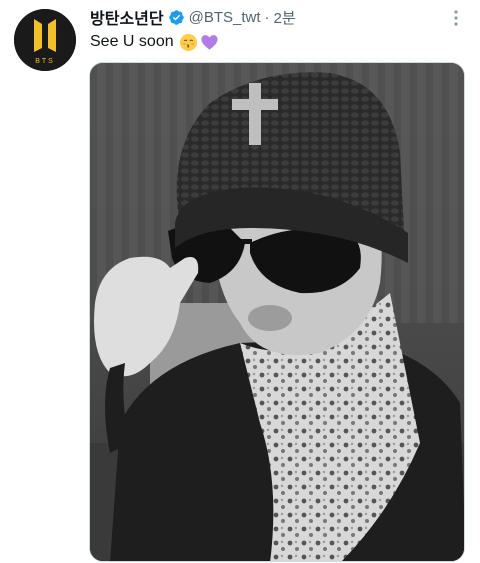  What do you see at coordinates (456, 18) in the screenshot?
I see `more-options-icon` at bounding box center [456, 18].